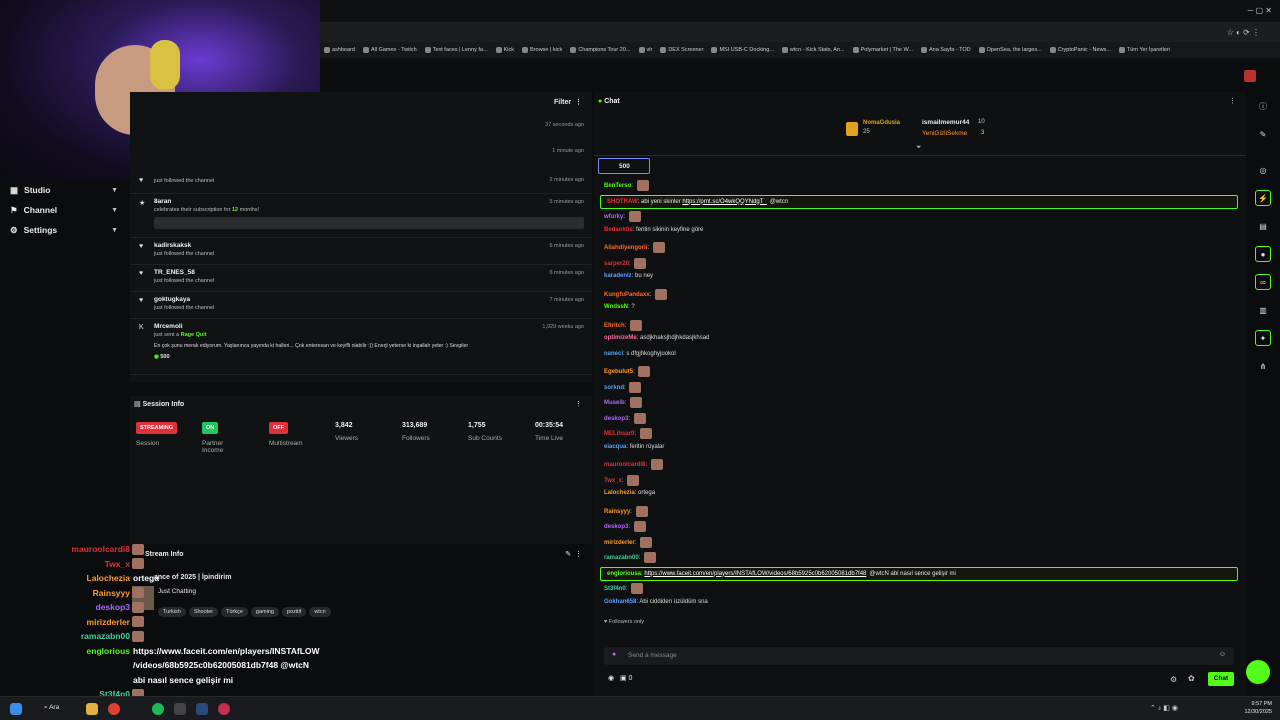  What do you see at coordinates (622, 480) in the screenshot?
I see `chat-message: Twx_x:` at bounding box center [622, 480].